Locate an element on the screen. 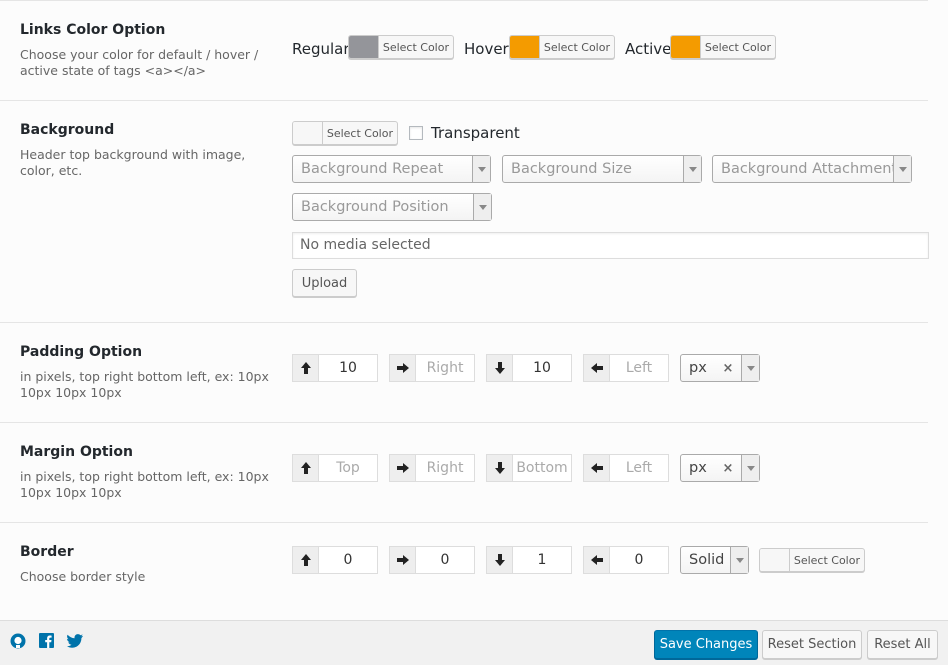  padding-right-input: Right is located at coordinates (432, 368).